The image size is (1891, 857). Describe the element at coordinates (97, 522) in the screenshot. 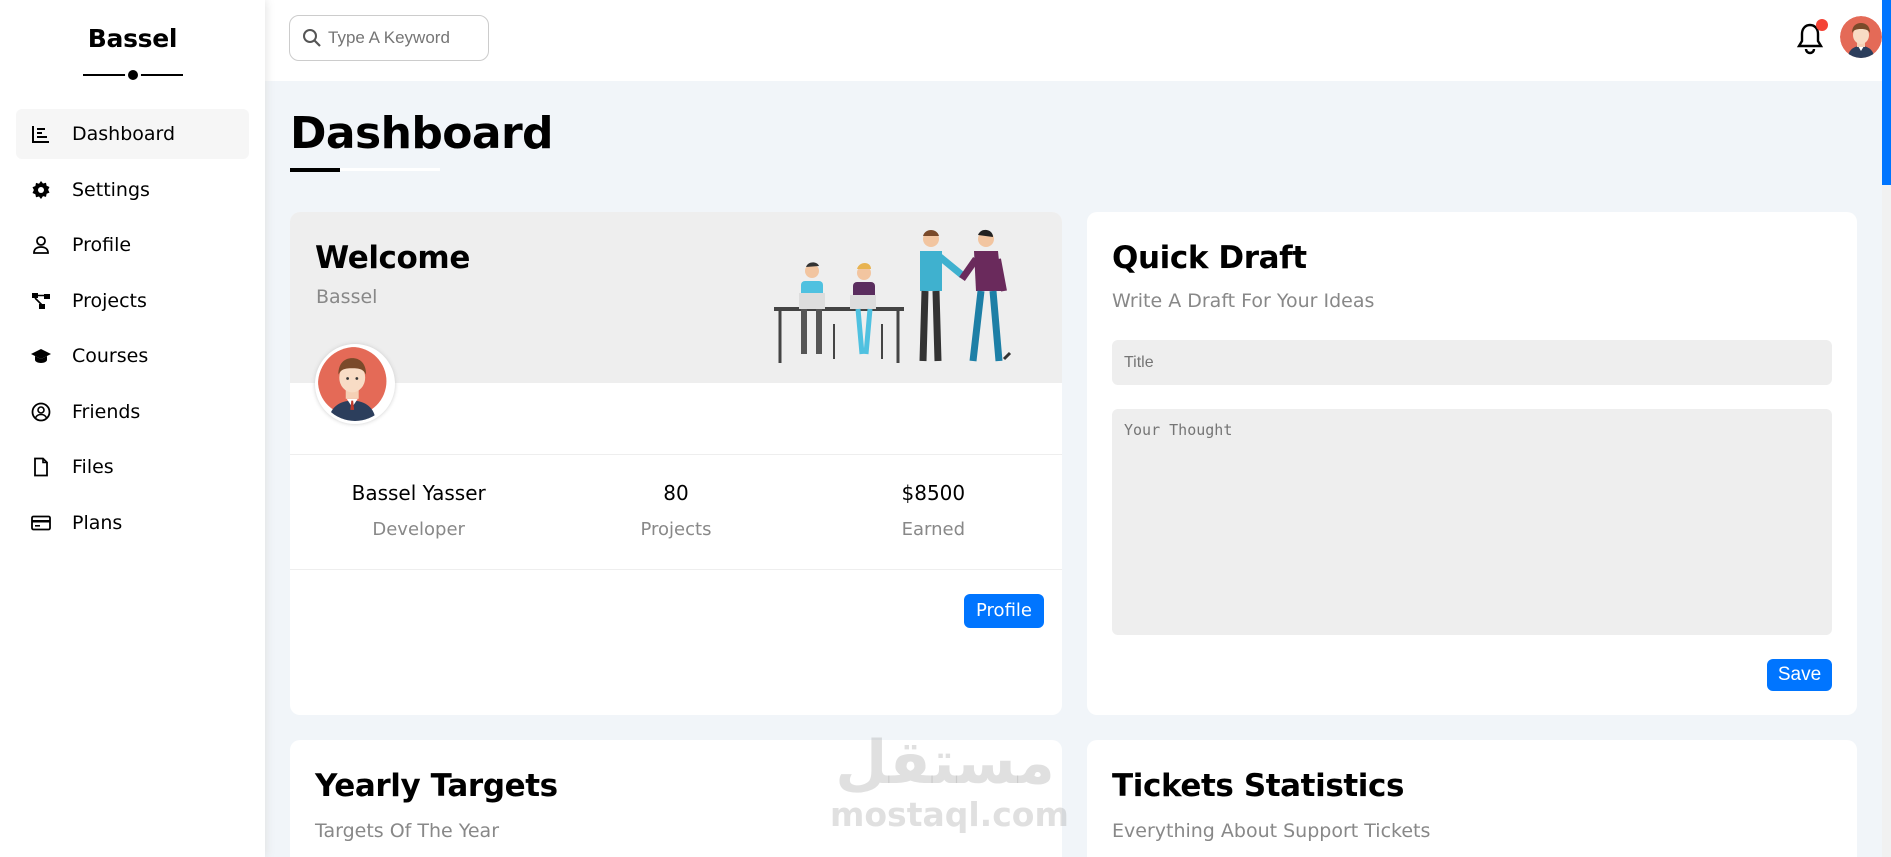

I see `sidebar-item-label: Plans` at that location.